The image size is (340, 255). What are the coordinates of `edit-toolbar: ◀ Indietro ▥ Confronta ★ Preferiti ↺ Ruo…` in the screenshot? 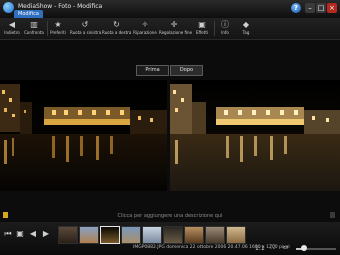 It's located at (170, 29).